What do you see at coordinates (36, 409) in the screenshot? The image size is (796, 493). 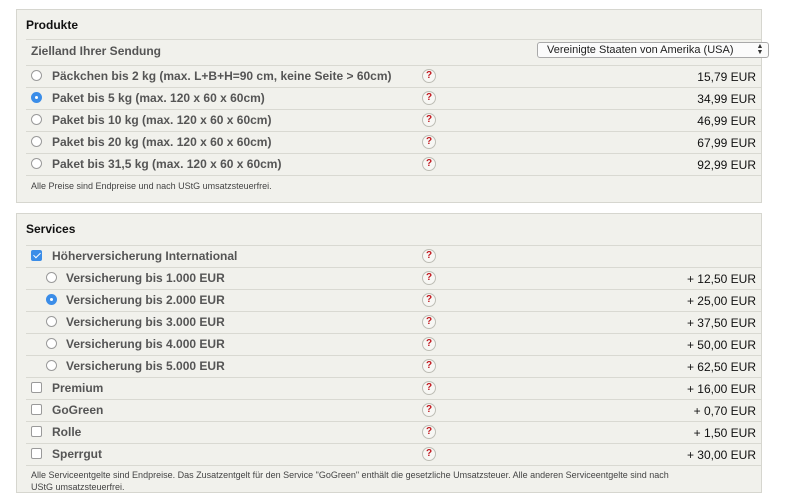 I see `gogreen-checkbox` at bounding box center [36, 409].